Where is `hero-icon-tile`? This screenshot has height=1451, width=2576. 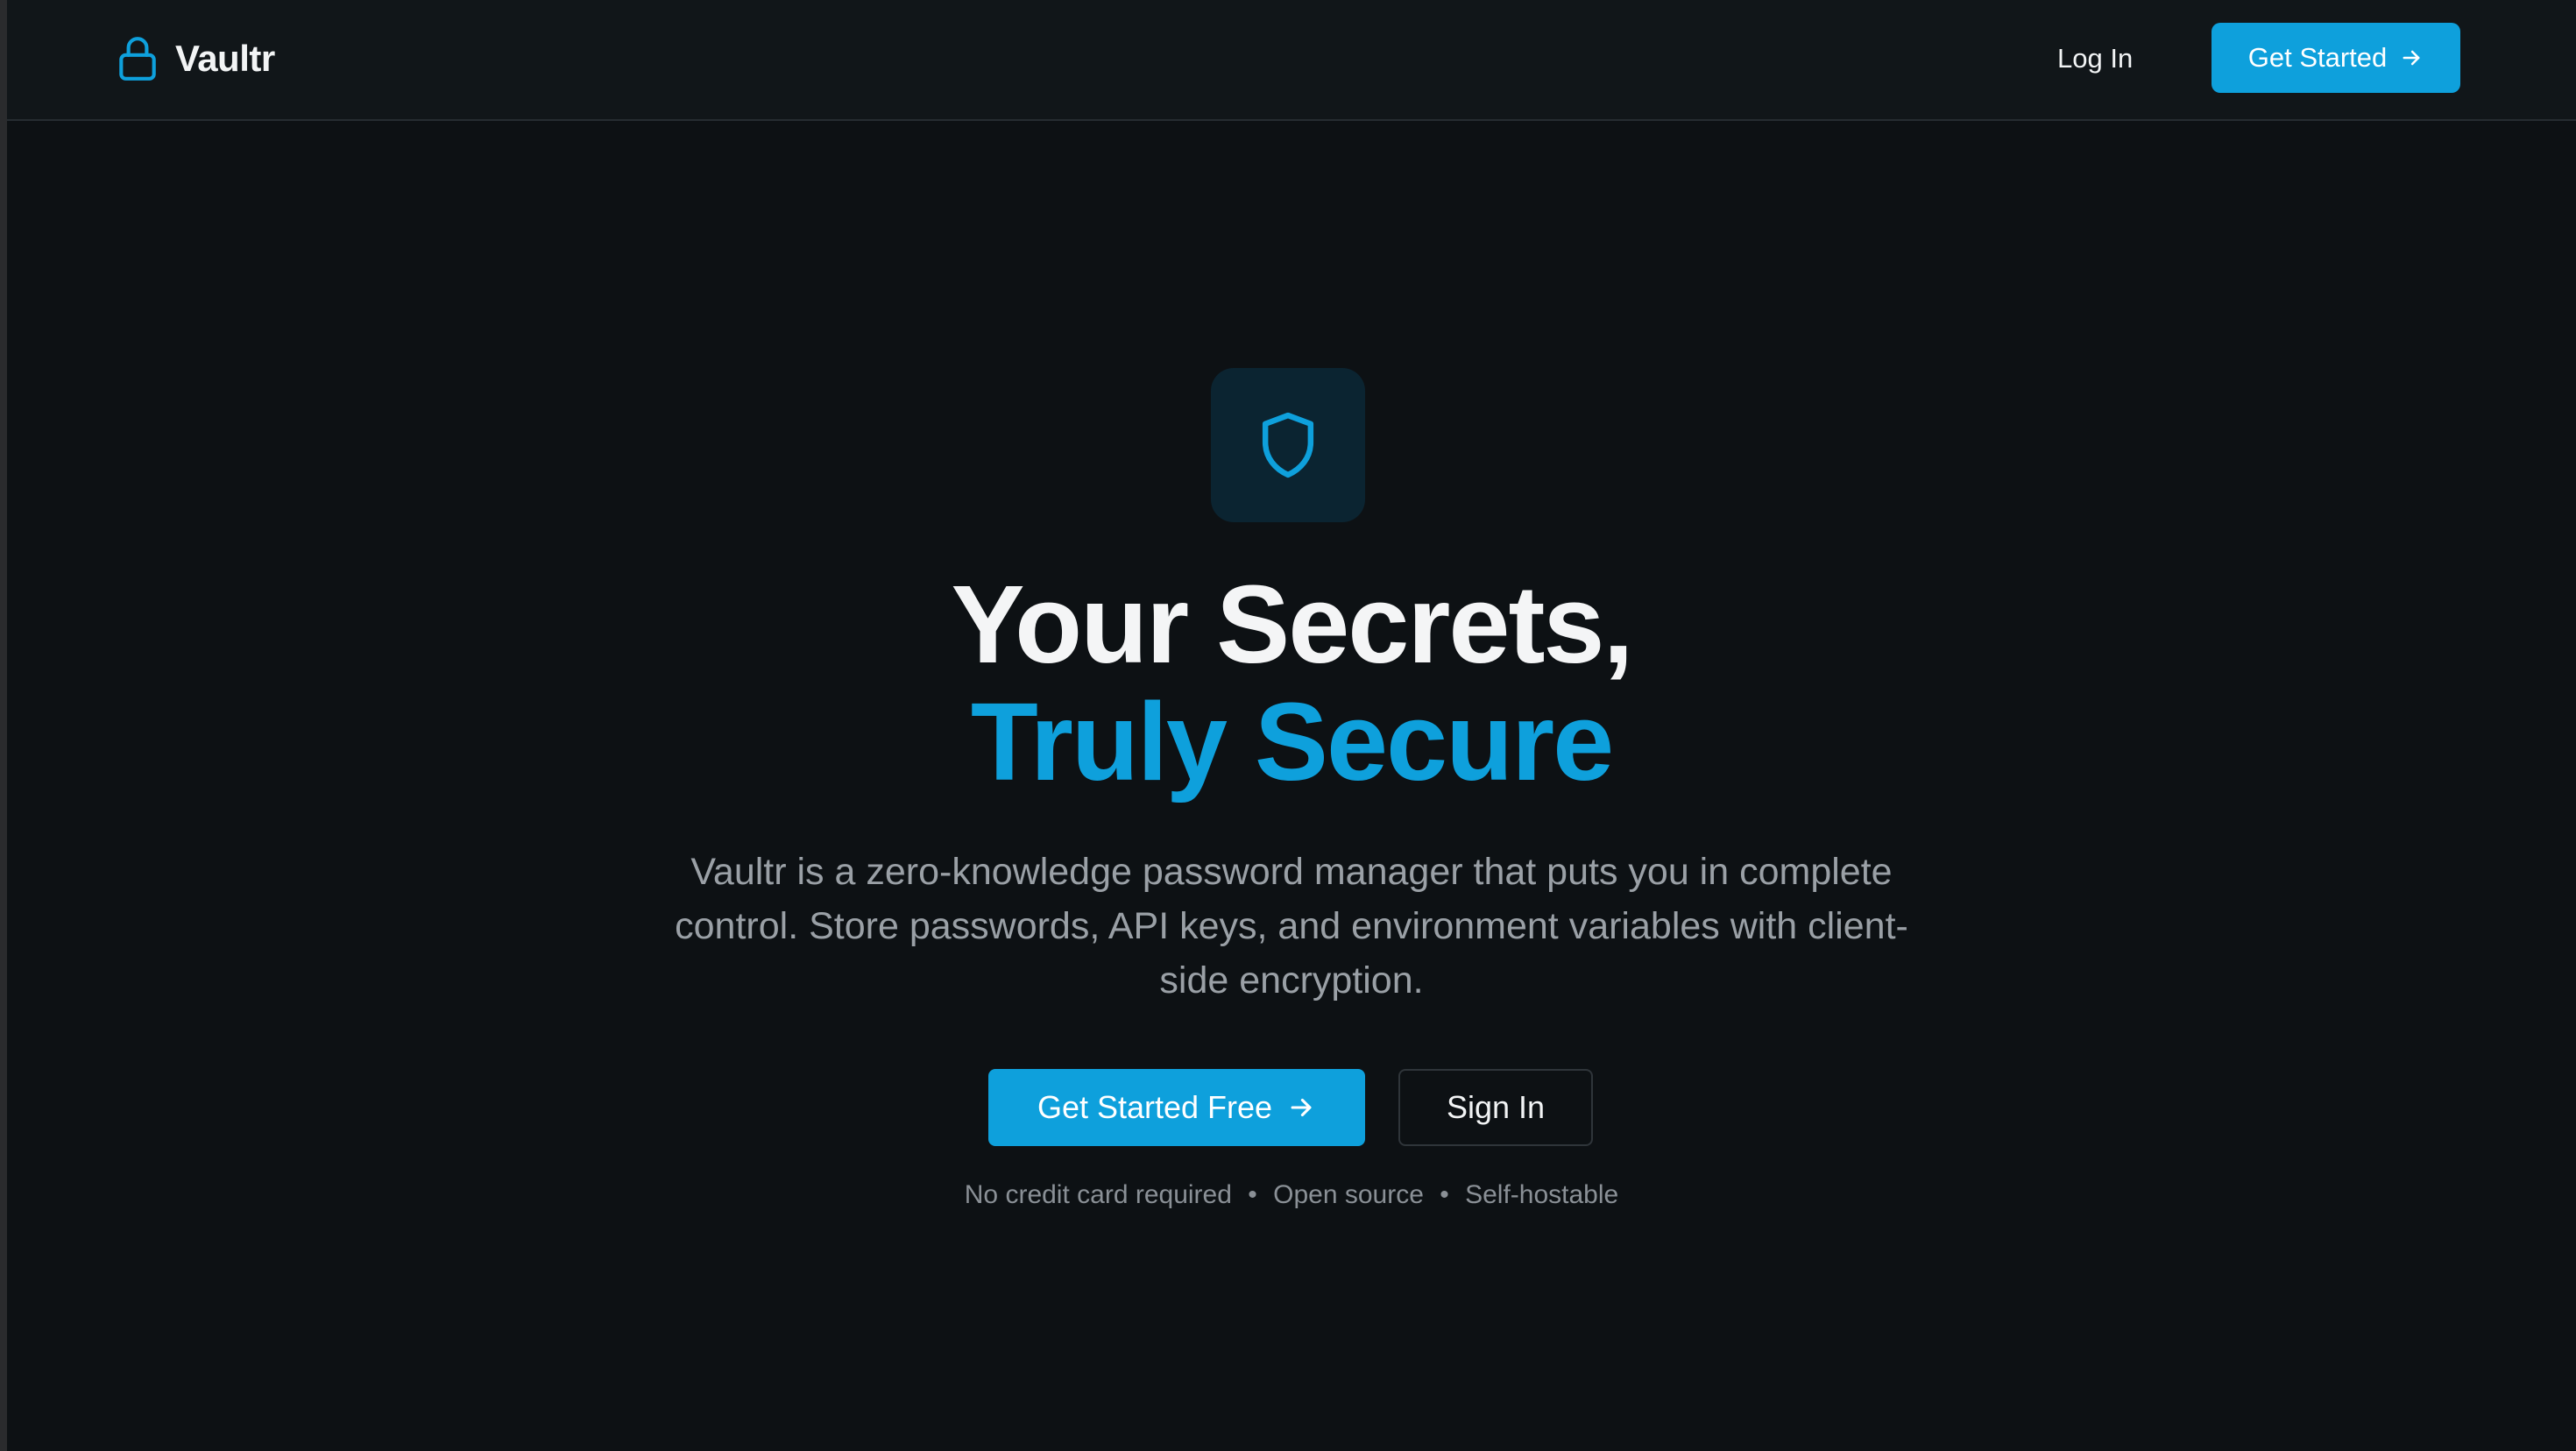
hero-icon-tile is located at coordinates (1288, 445).